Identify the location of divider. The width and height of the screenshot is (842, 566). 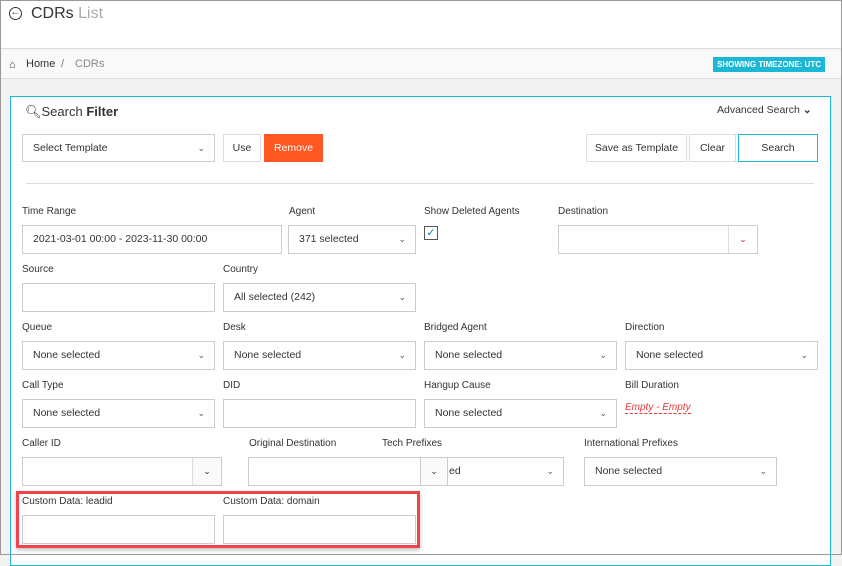
(420, 183).